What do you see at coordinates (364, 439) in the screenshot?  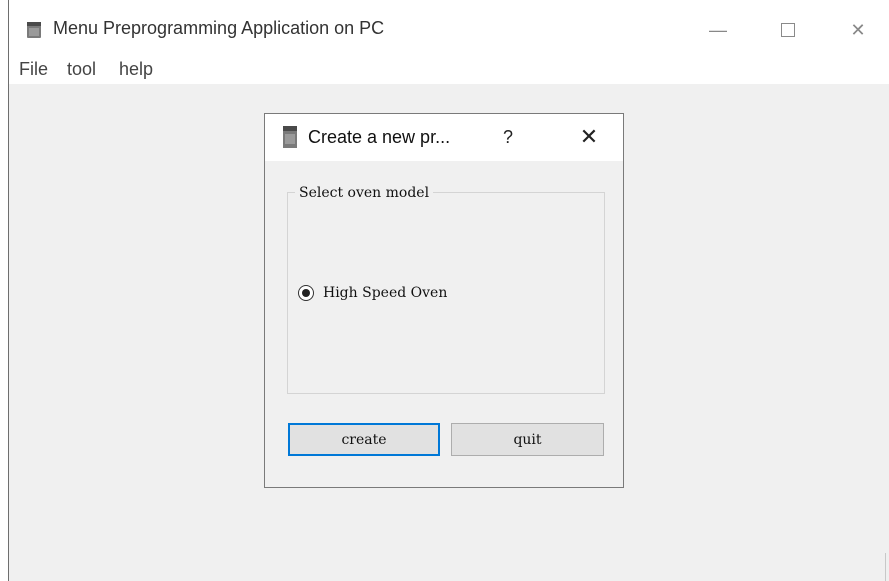 I see `create-button: create` at bounding box center [364, 439].